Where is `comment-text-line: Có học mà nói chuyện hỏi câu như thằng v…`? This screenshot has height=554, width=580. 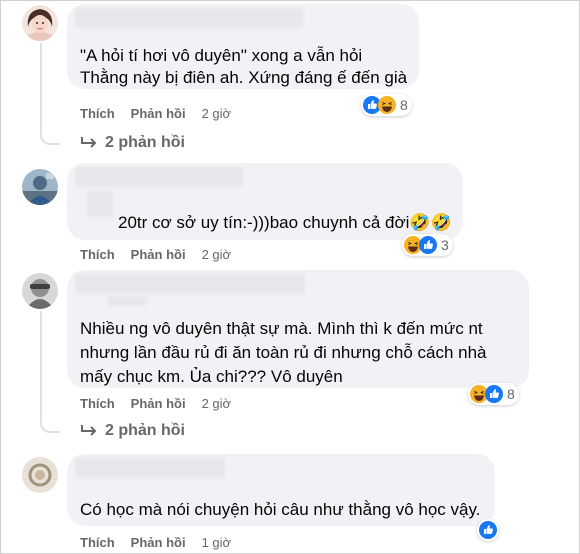
comment-text-line: Có học mà nói chuyện hỏi câu như thằng v… is located at coordinates (280, 509).